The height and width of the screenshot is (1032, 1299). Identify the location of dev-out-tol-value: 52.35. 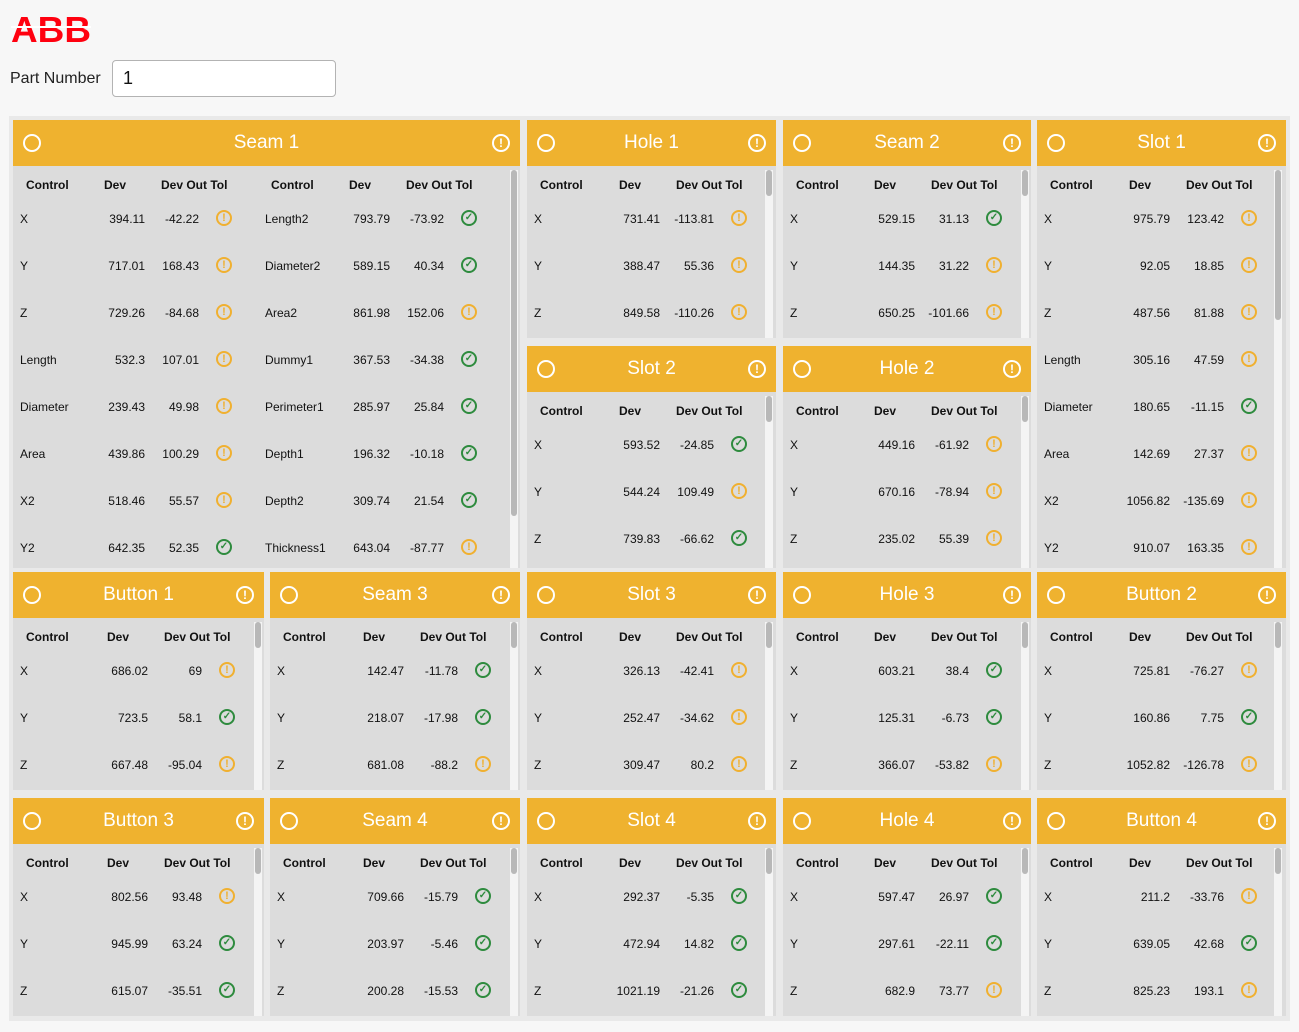
(183, 548).